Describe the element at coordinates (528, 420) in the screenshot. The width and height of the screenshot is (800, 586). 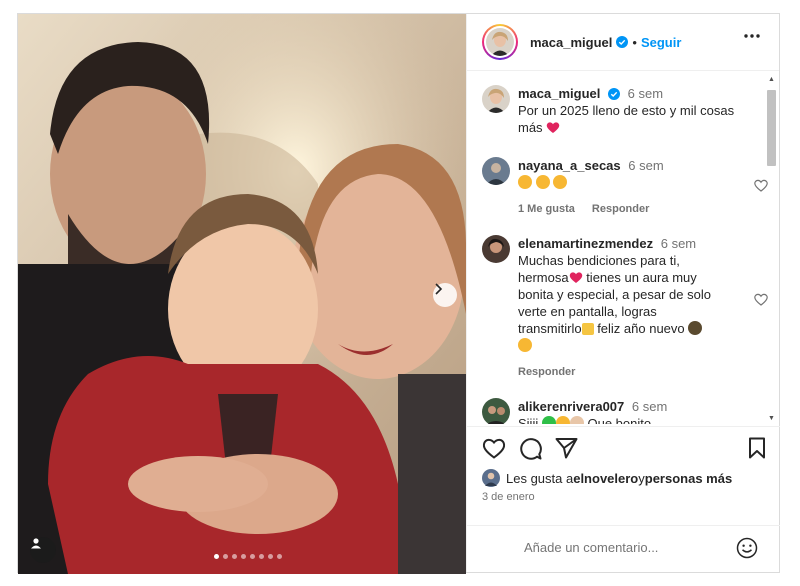
I see `comment-text-head: Siiii` at that location.